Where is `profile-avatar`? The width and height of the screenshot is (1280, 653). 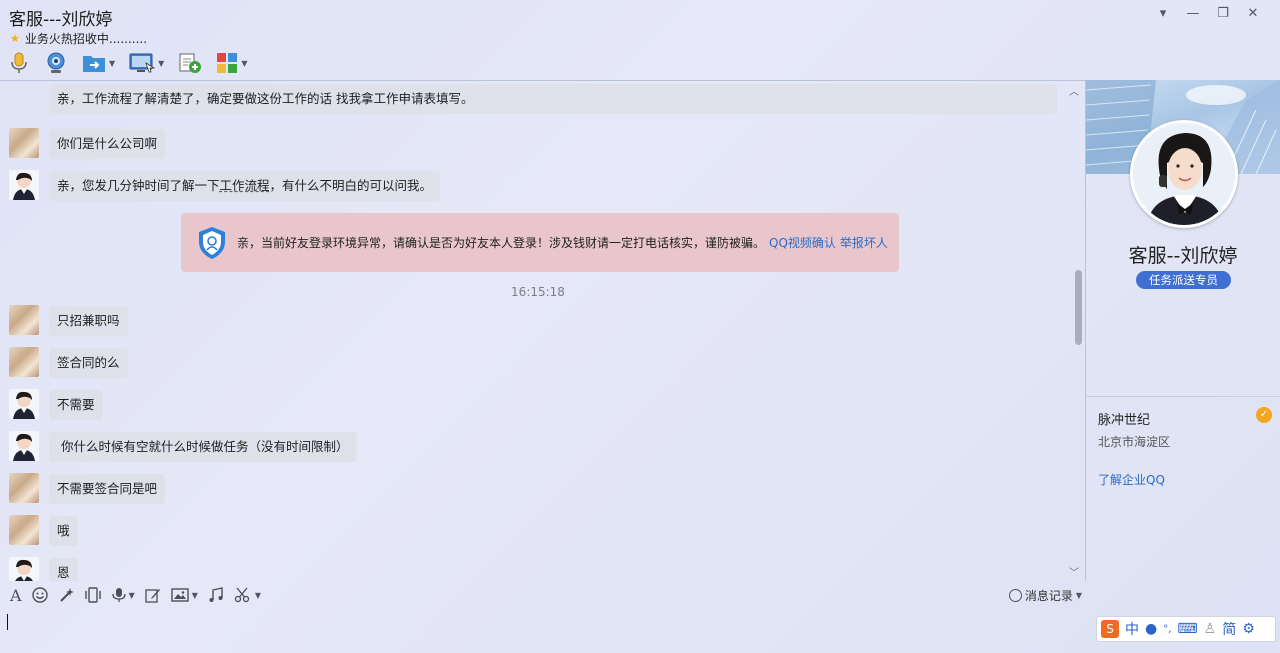 profile-avatar is located at coordinates (1184, 174).